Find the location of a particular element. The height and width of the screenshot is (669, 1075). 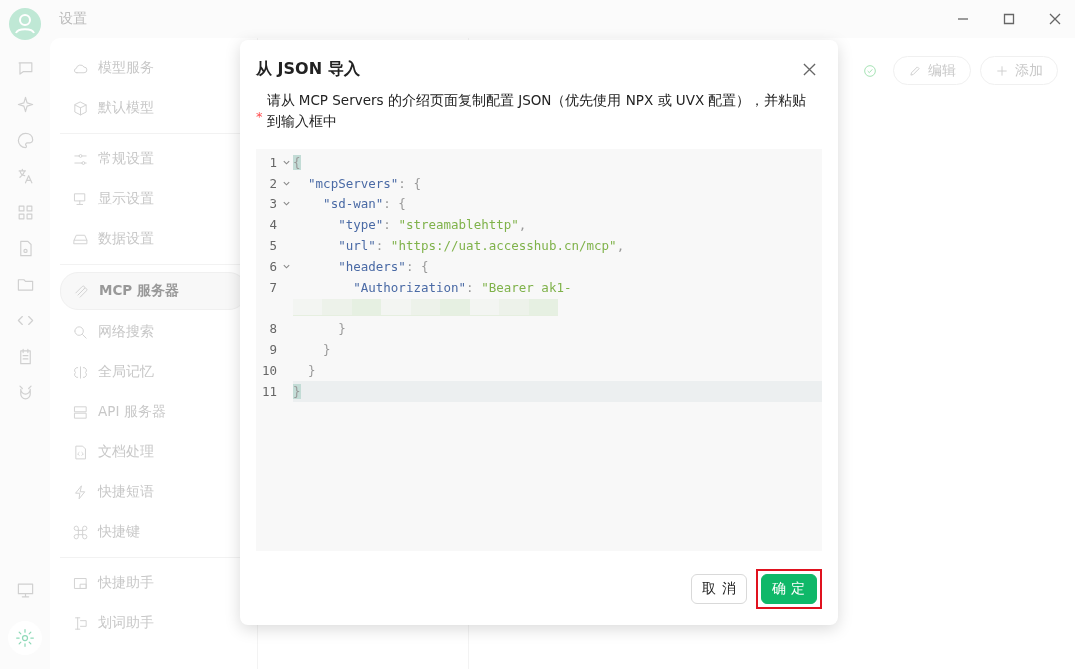

line-number: 11 is located at coordinates (269, 391).